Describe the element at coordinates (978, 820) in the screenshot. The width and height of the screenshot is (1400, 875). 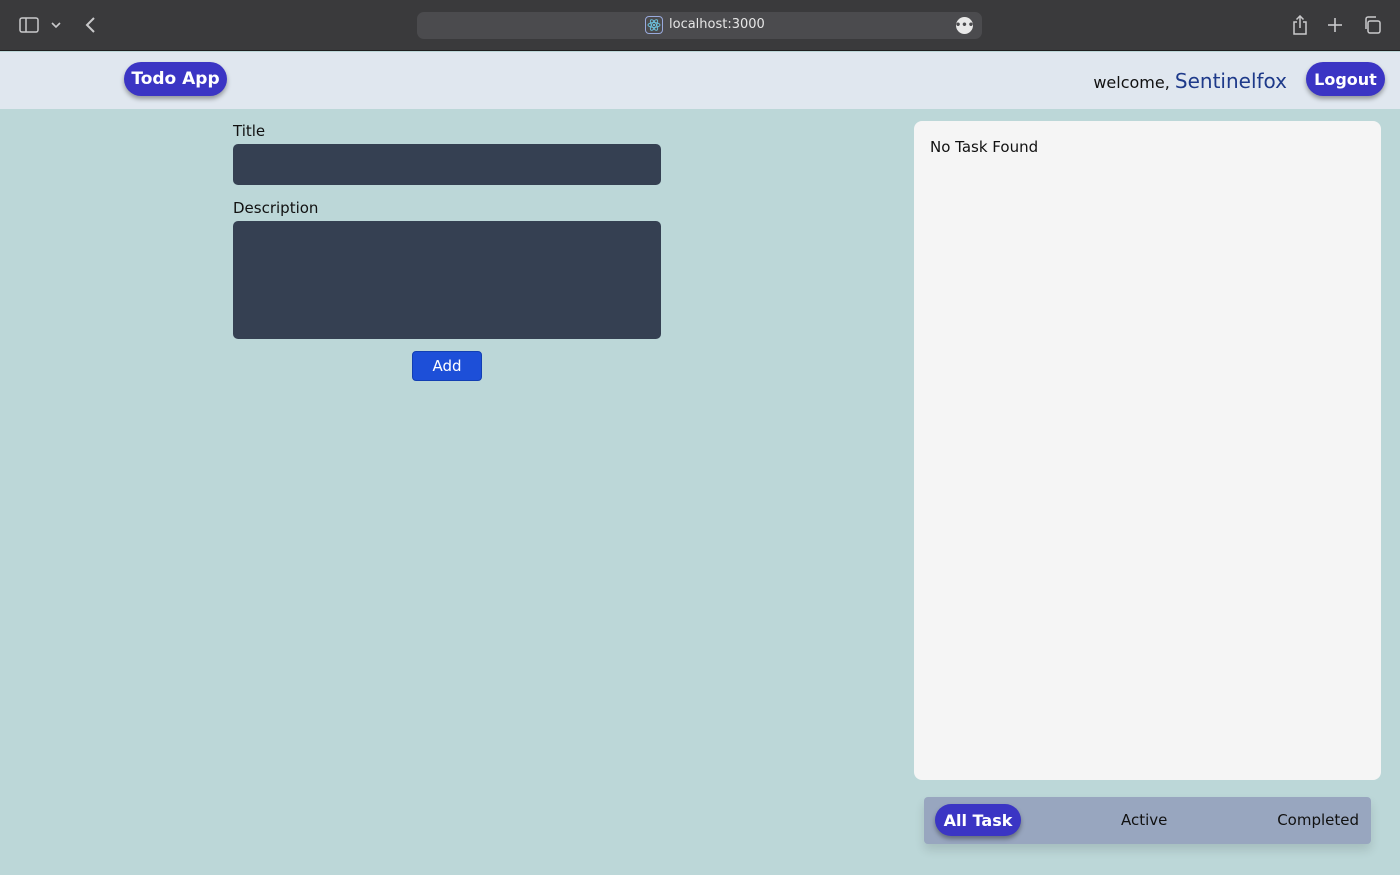
I see `filter-all-task: All Task` at that location.